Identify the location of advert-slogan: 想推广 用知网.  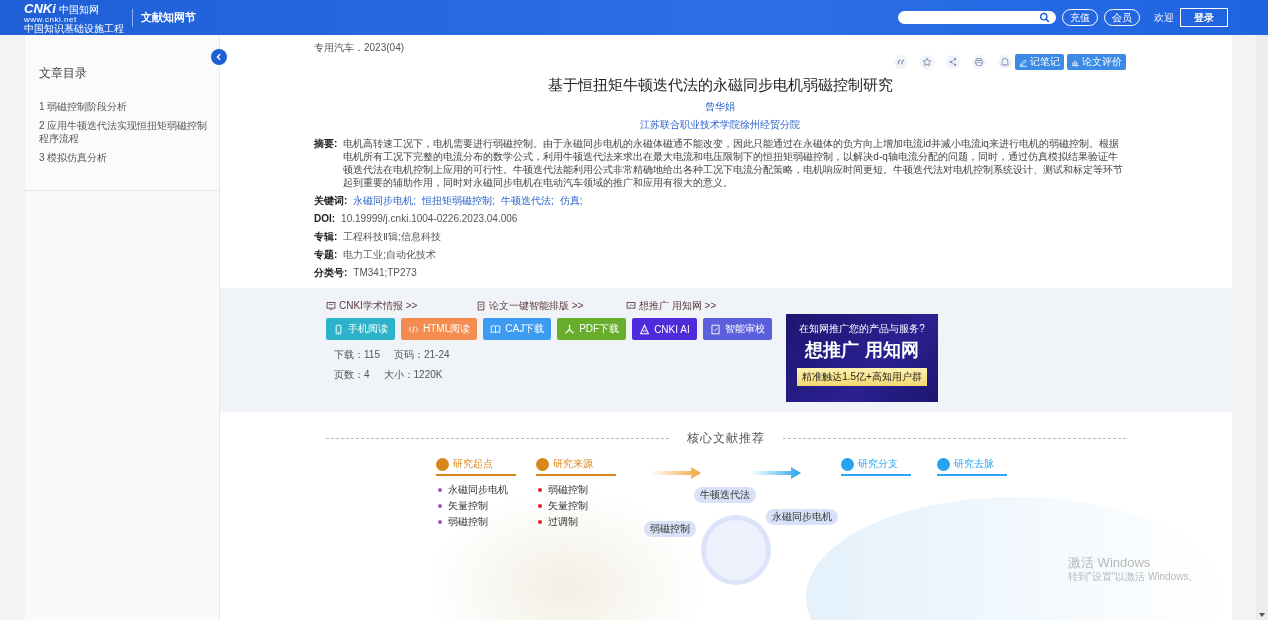
(862, 350).